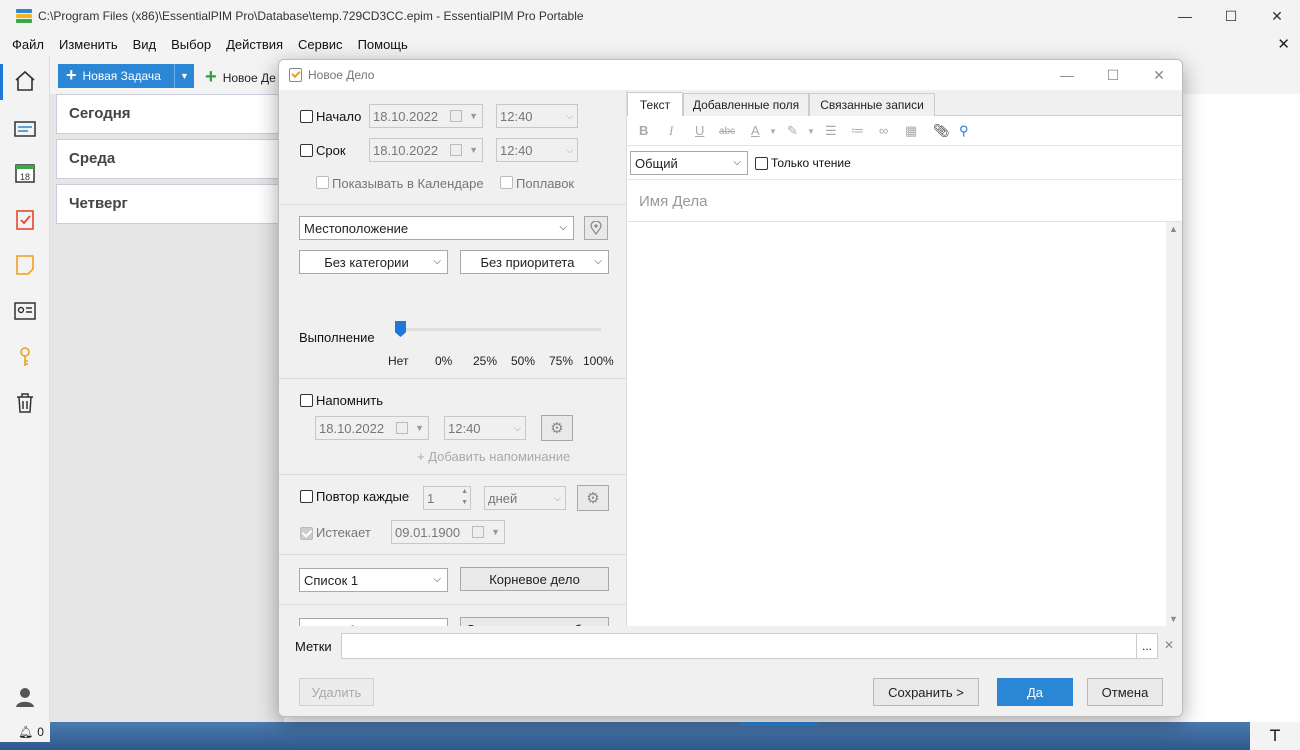  I want to click on link-icon: ∞, so click(883, 130).